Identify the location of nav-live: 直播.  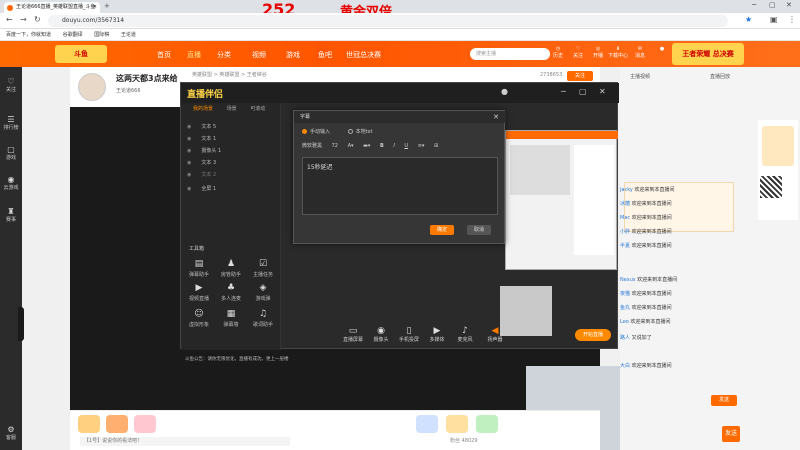
(194, 55).